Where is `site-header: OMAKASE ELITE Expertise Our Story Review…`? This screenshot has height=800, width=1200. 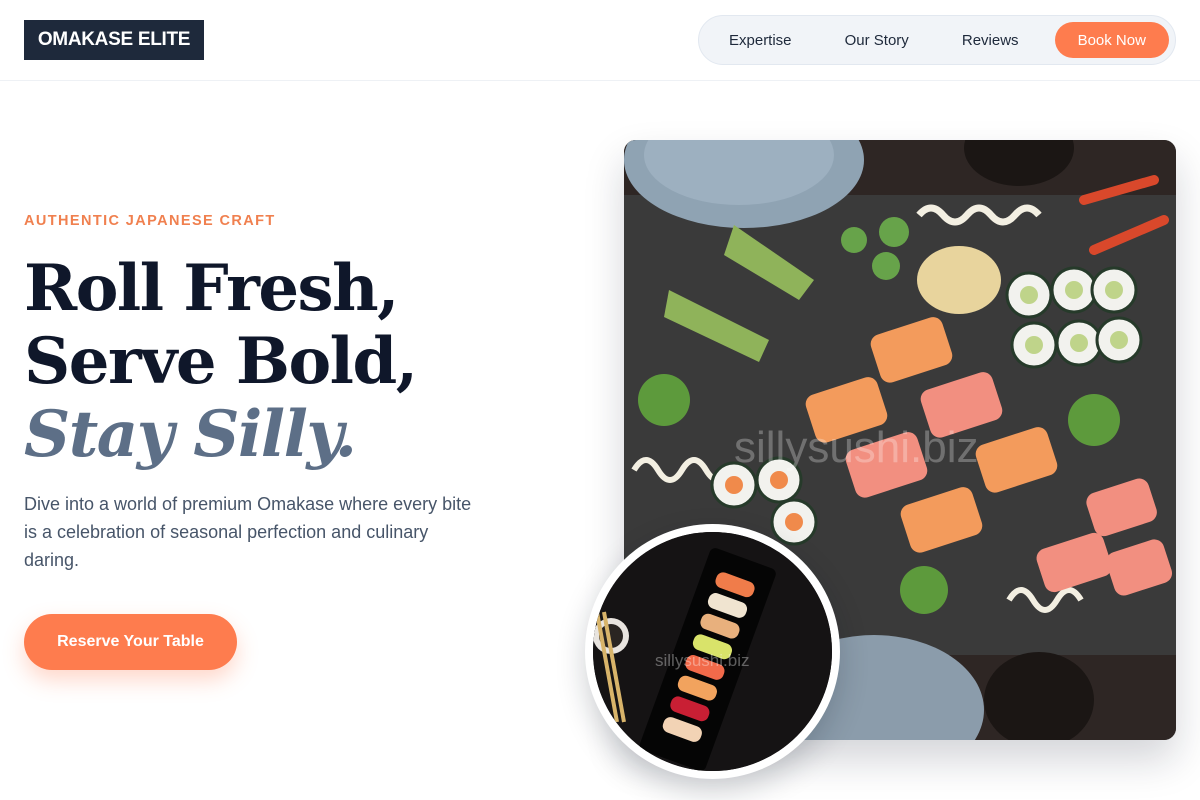
site-header: OMAKASE ELITE Expertise Our Story Review… is located at coordinates (600, 40).